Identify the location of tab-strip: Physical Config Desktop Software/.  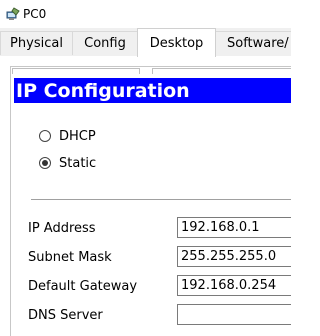
(145, 42).